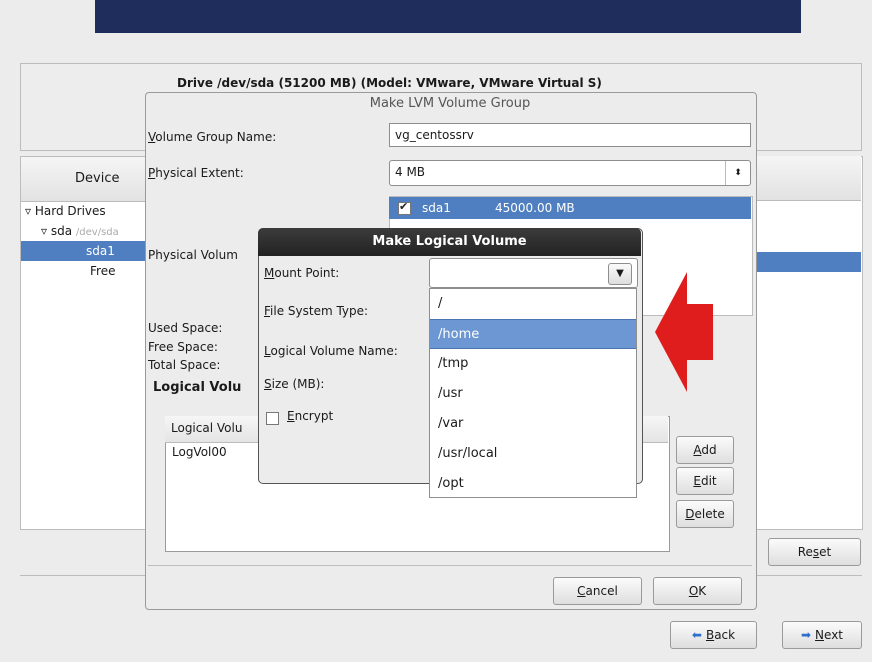 The height and width of the screenshot is (662, 872). Describe the element at coordinates (533, 273) in the screenshot. I see `mount-point-combo: ▼` at that location.